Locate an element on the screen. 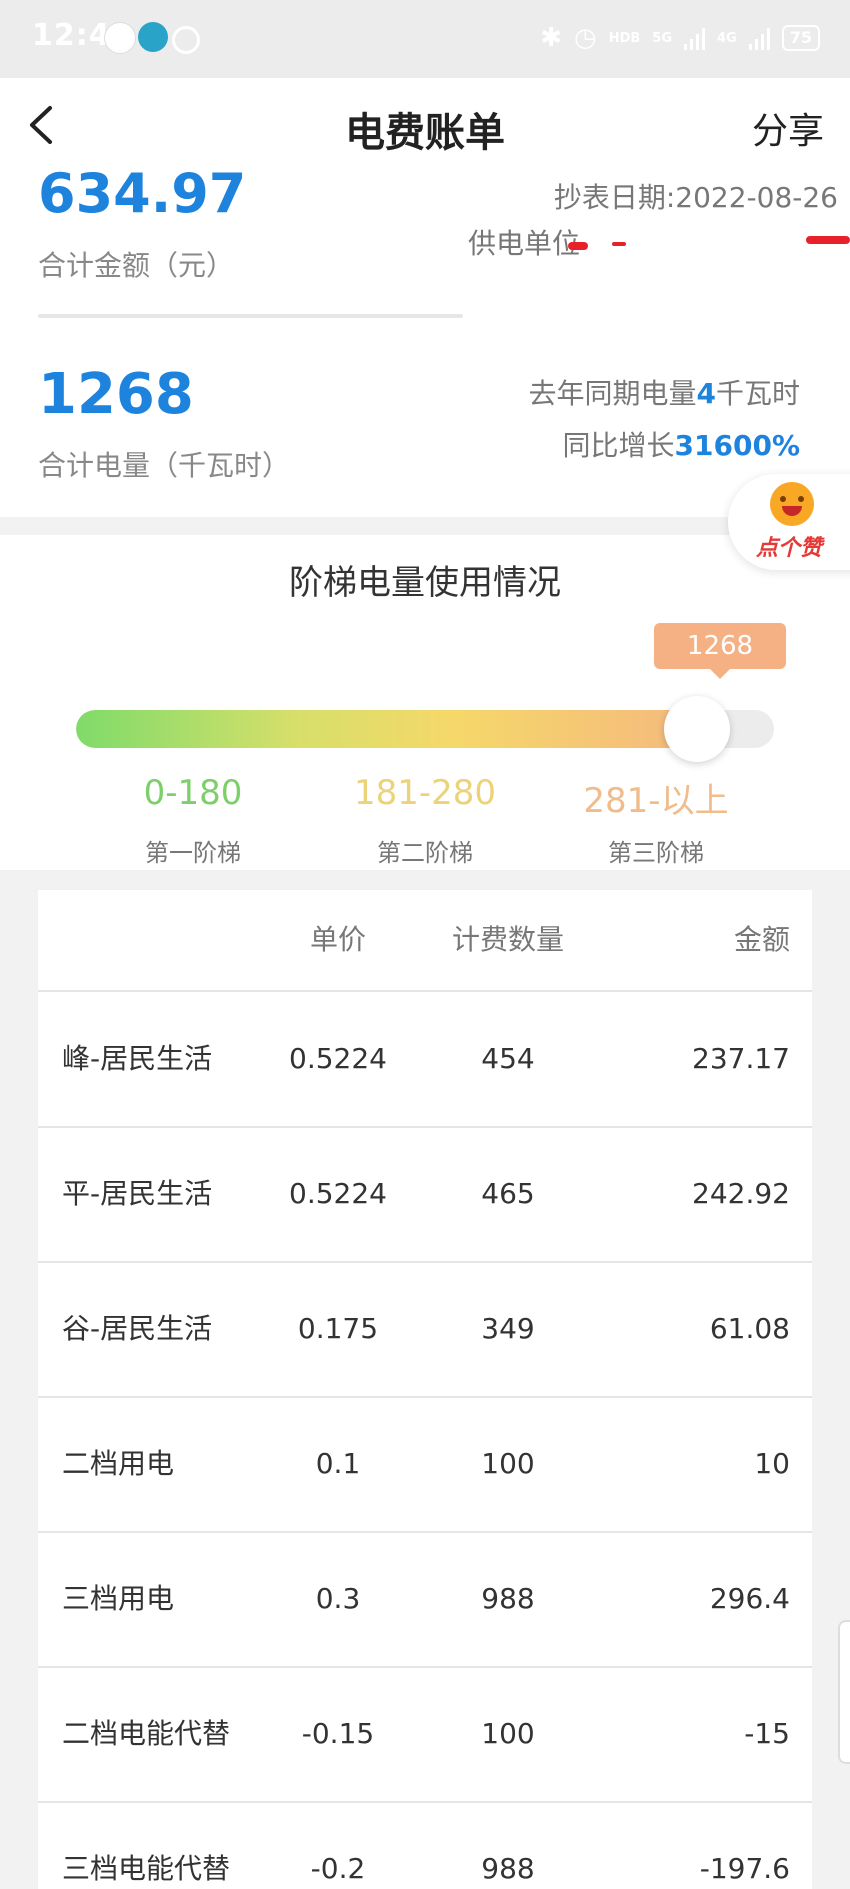 This screenshot has height=1889, width=850. bluetooth-icon: ✱ is located at coordinates (551, 38).